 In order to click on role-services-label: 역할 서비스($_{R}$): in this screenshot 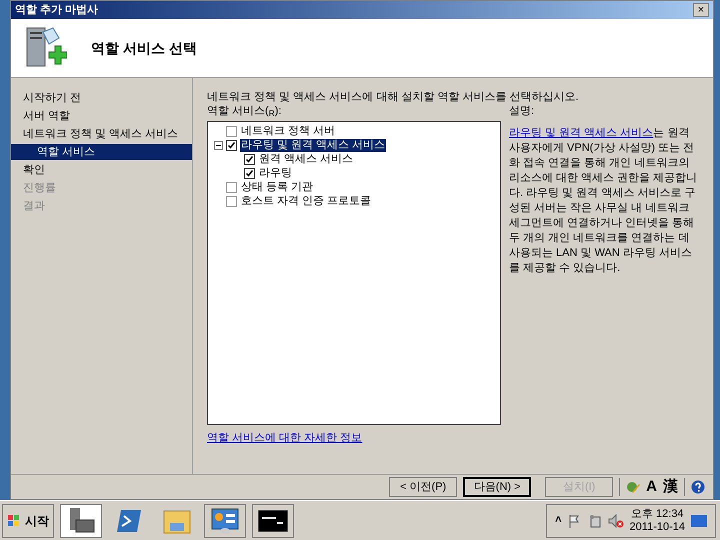, I will do `click(244, 111)`.